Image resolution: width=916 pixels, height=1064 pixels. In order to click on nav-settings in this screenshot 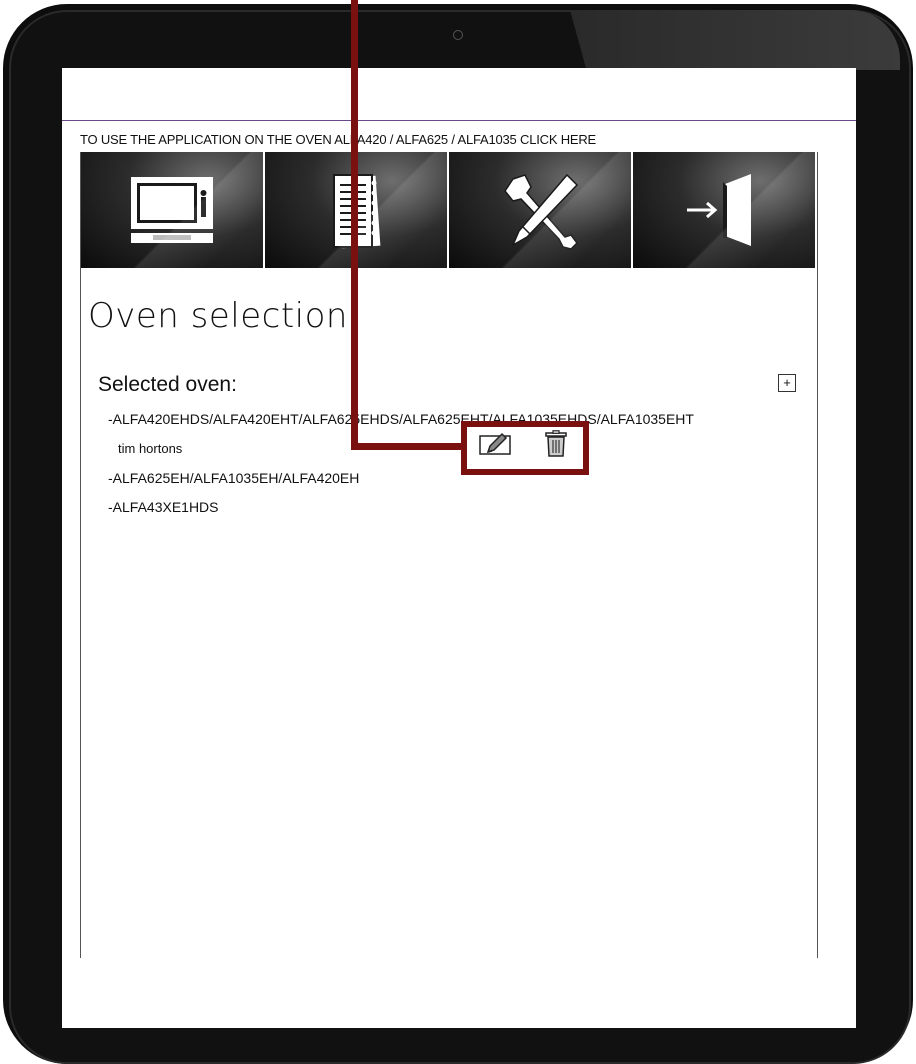, I will do `click(540, 210)`.